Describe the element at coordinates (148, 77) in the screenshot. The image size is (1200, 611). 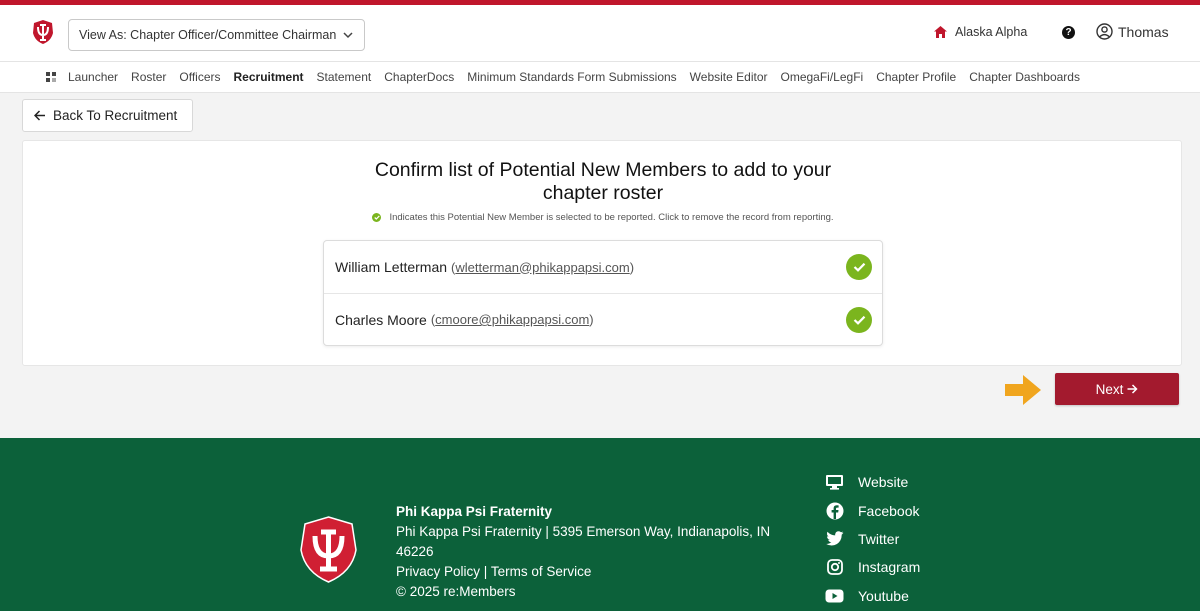
I see `nav-roster: Roster` at that location.